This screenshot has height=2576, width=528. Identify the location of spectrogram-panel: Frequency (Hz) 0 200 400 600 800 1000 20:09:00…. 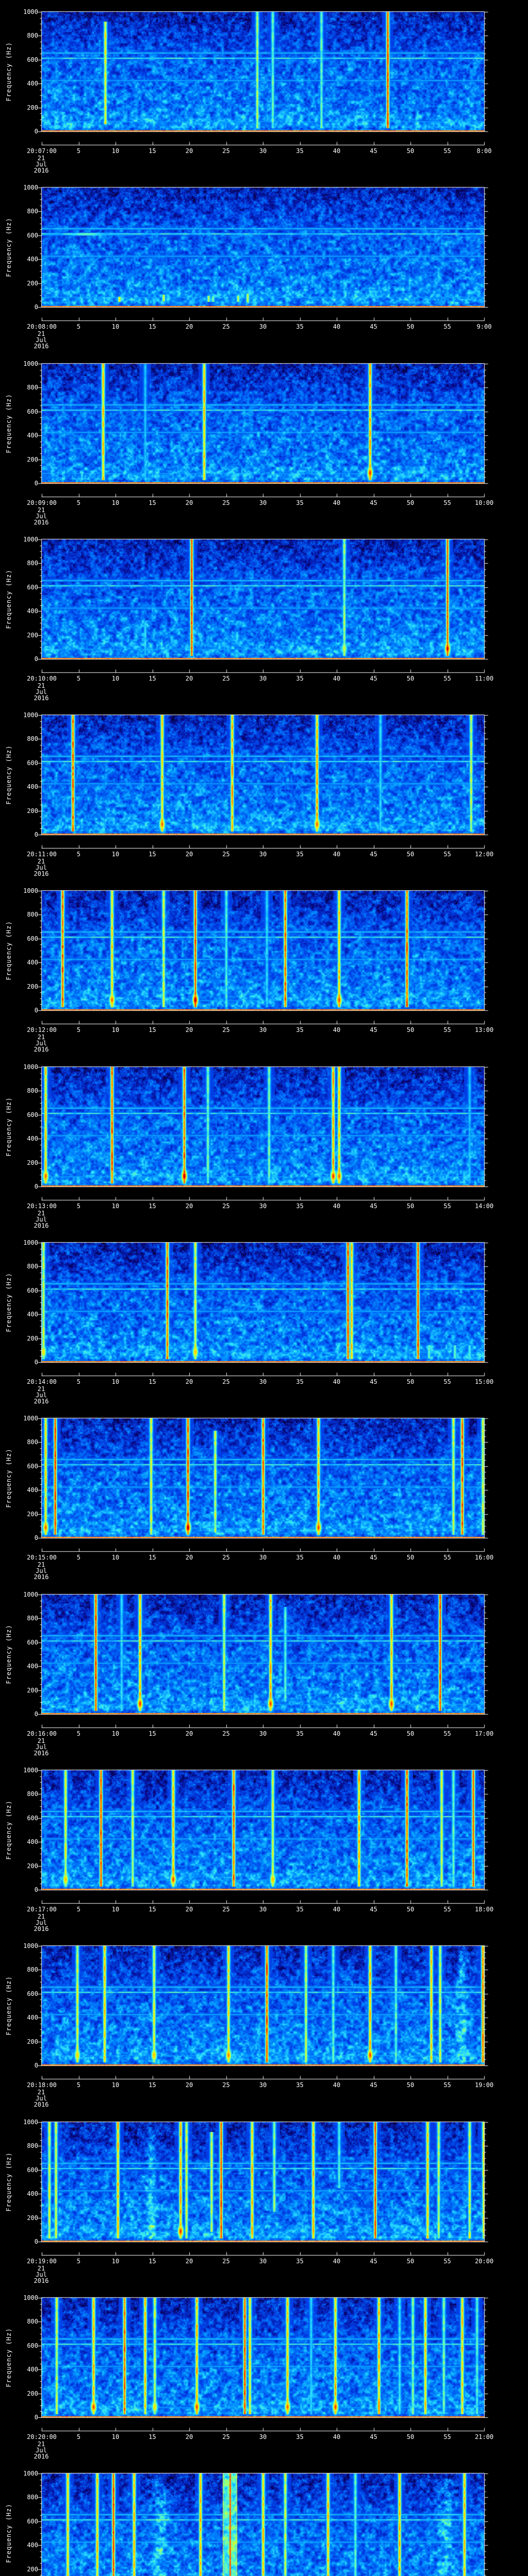
(264, 440).